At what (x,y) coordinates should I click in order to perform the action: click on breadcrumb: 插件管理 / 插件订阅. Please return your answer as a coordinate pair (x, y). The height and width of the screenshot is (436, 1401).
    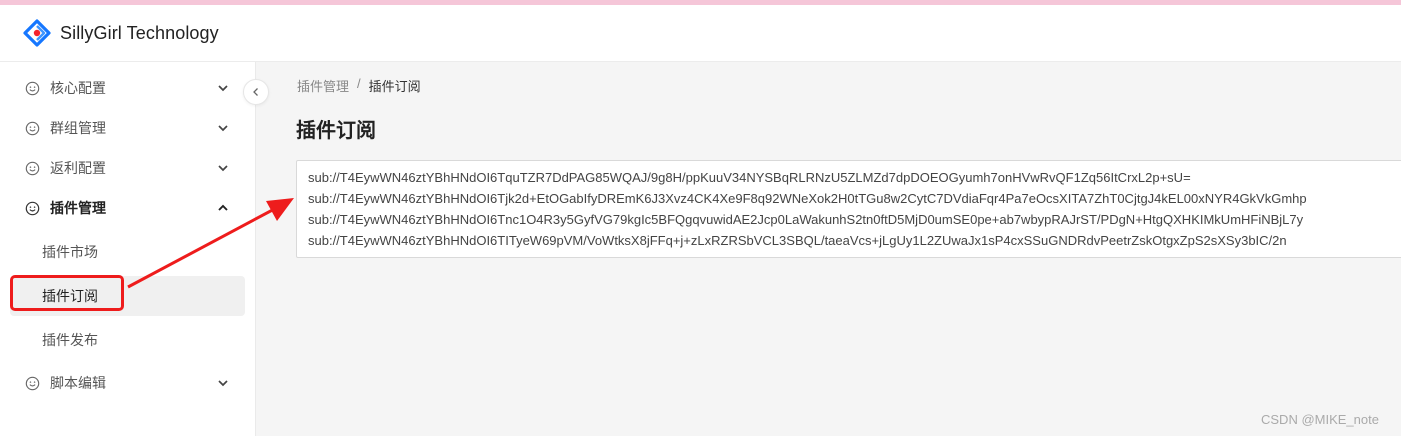
    Looking at the image, I should click on (359, 85).